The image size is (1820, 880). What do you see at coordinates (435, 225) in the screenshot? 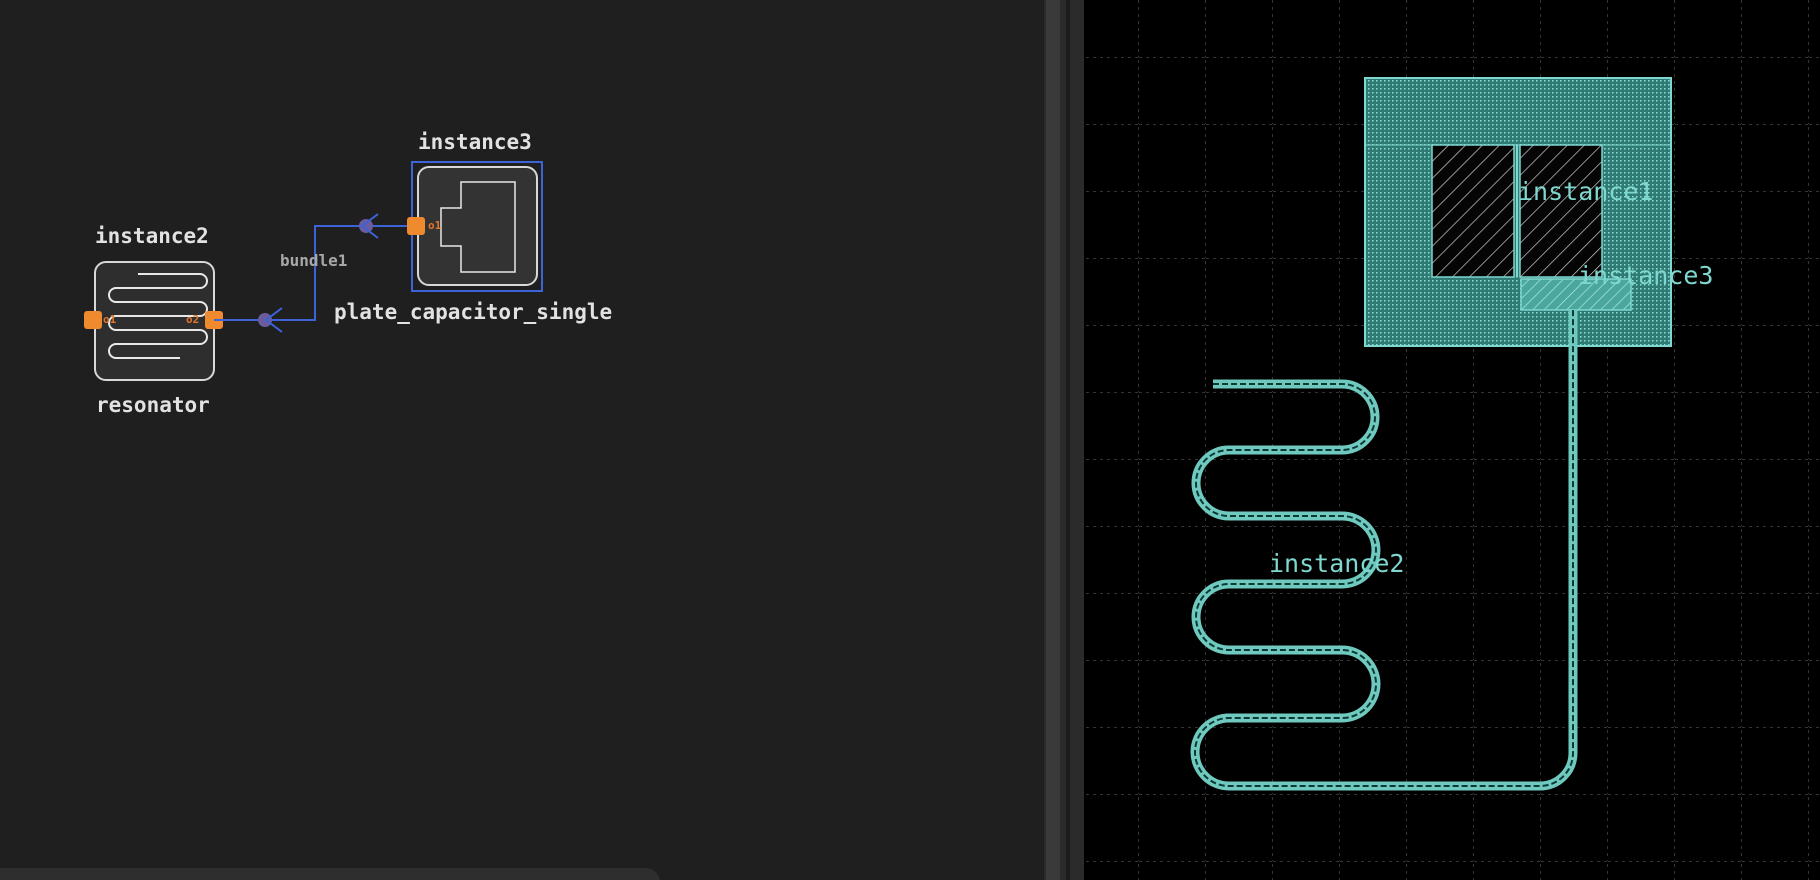
I see `port-o1-label-instance3: o1` at bounding box center [435, 225].